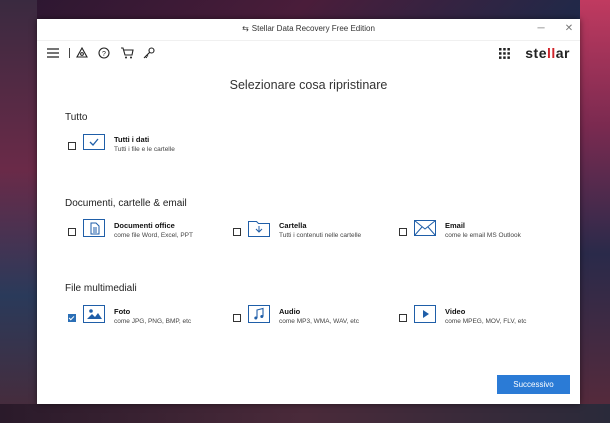  I want to click on option-desc: Tutti i contenuti nelle cartelle, so click(320, 235).